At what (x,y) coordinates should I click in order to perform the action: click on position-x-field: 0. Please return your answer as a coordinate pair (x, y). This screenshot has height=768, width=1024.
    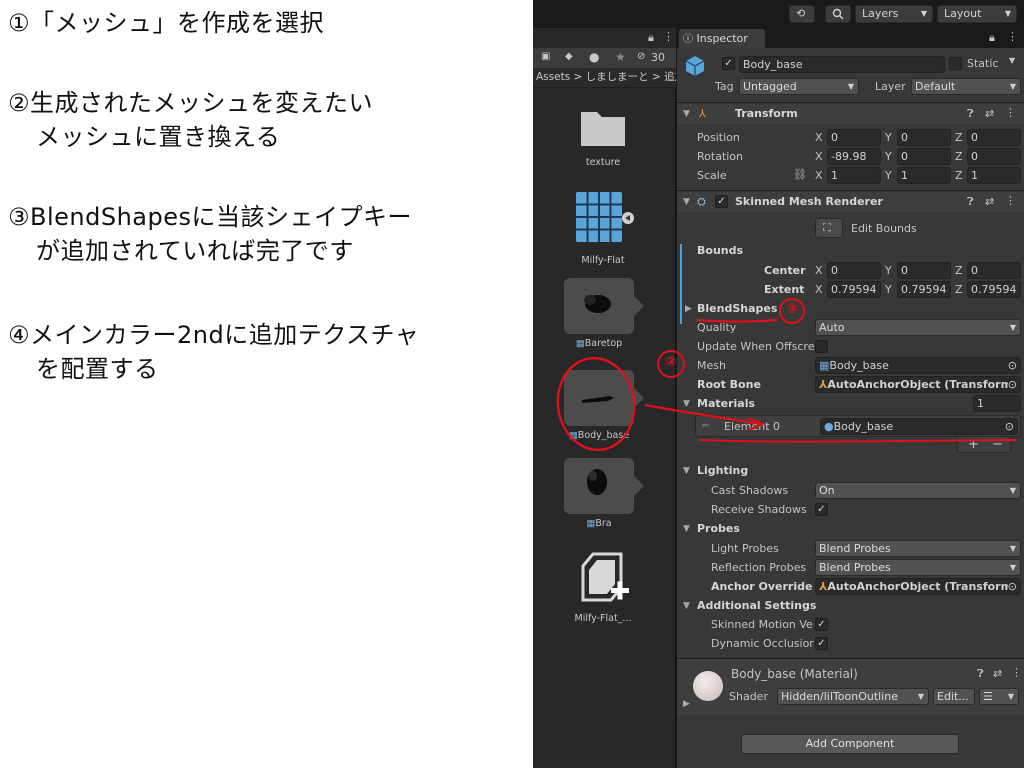
    Looking at the image, I should click on (854, 137).